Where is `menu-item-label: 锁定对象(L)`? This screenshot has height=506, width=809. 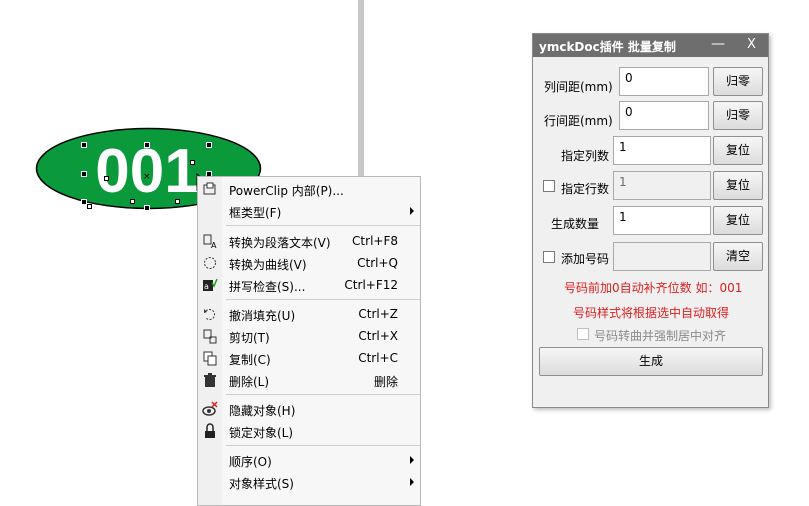 menu-item-label: 锁定对象(L) is located at coordinates (261, 433).